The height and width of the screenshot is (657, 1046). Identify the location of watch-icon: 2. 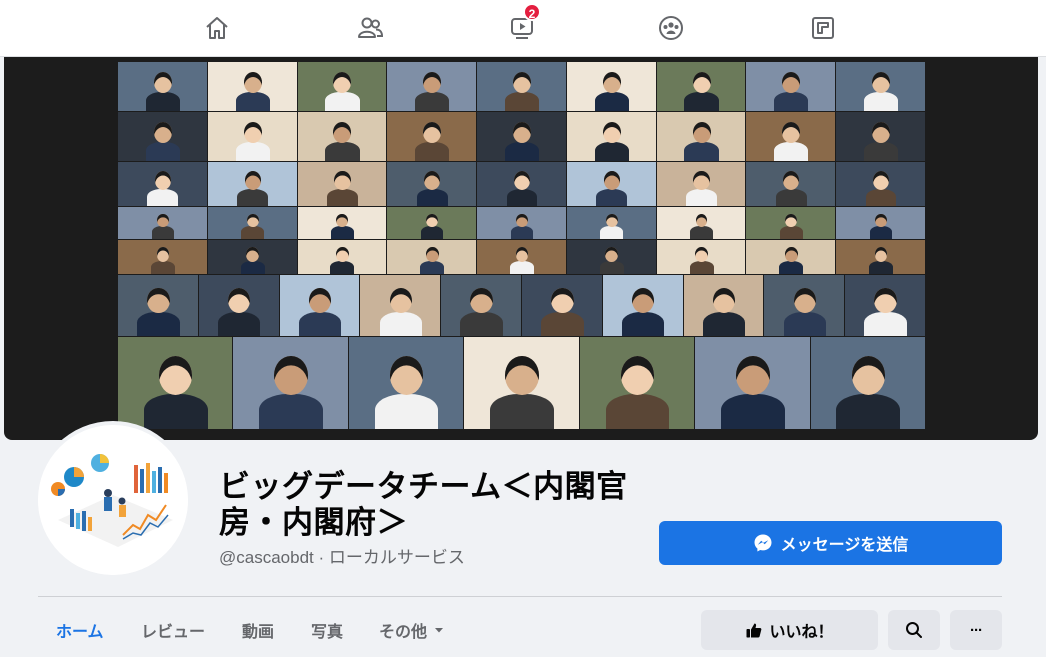
(522, 25).